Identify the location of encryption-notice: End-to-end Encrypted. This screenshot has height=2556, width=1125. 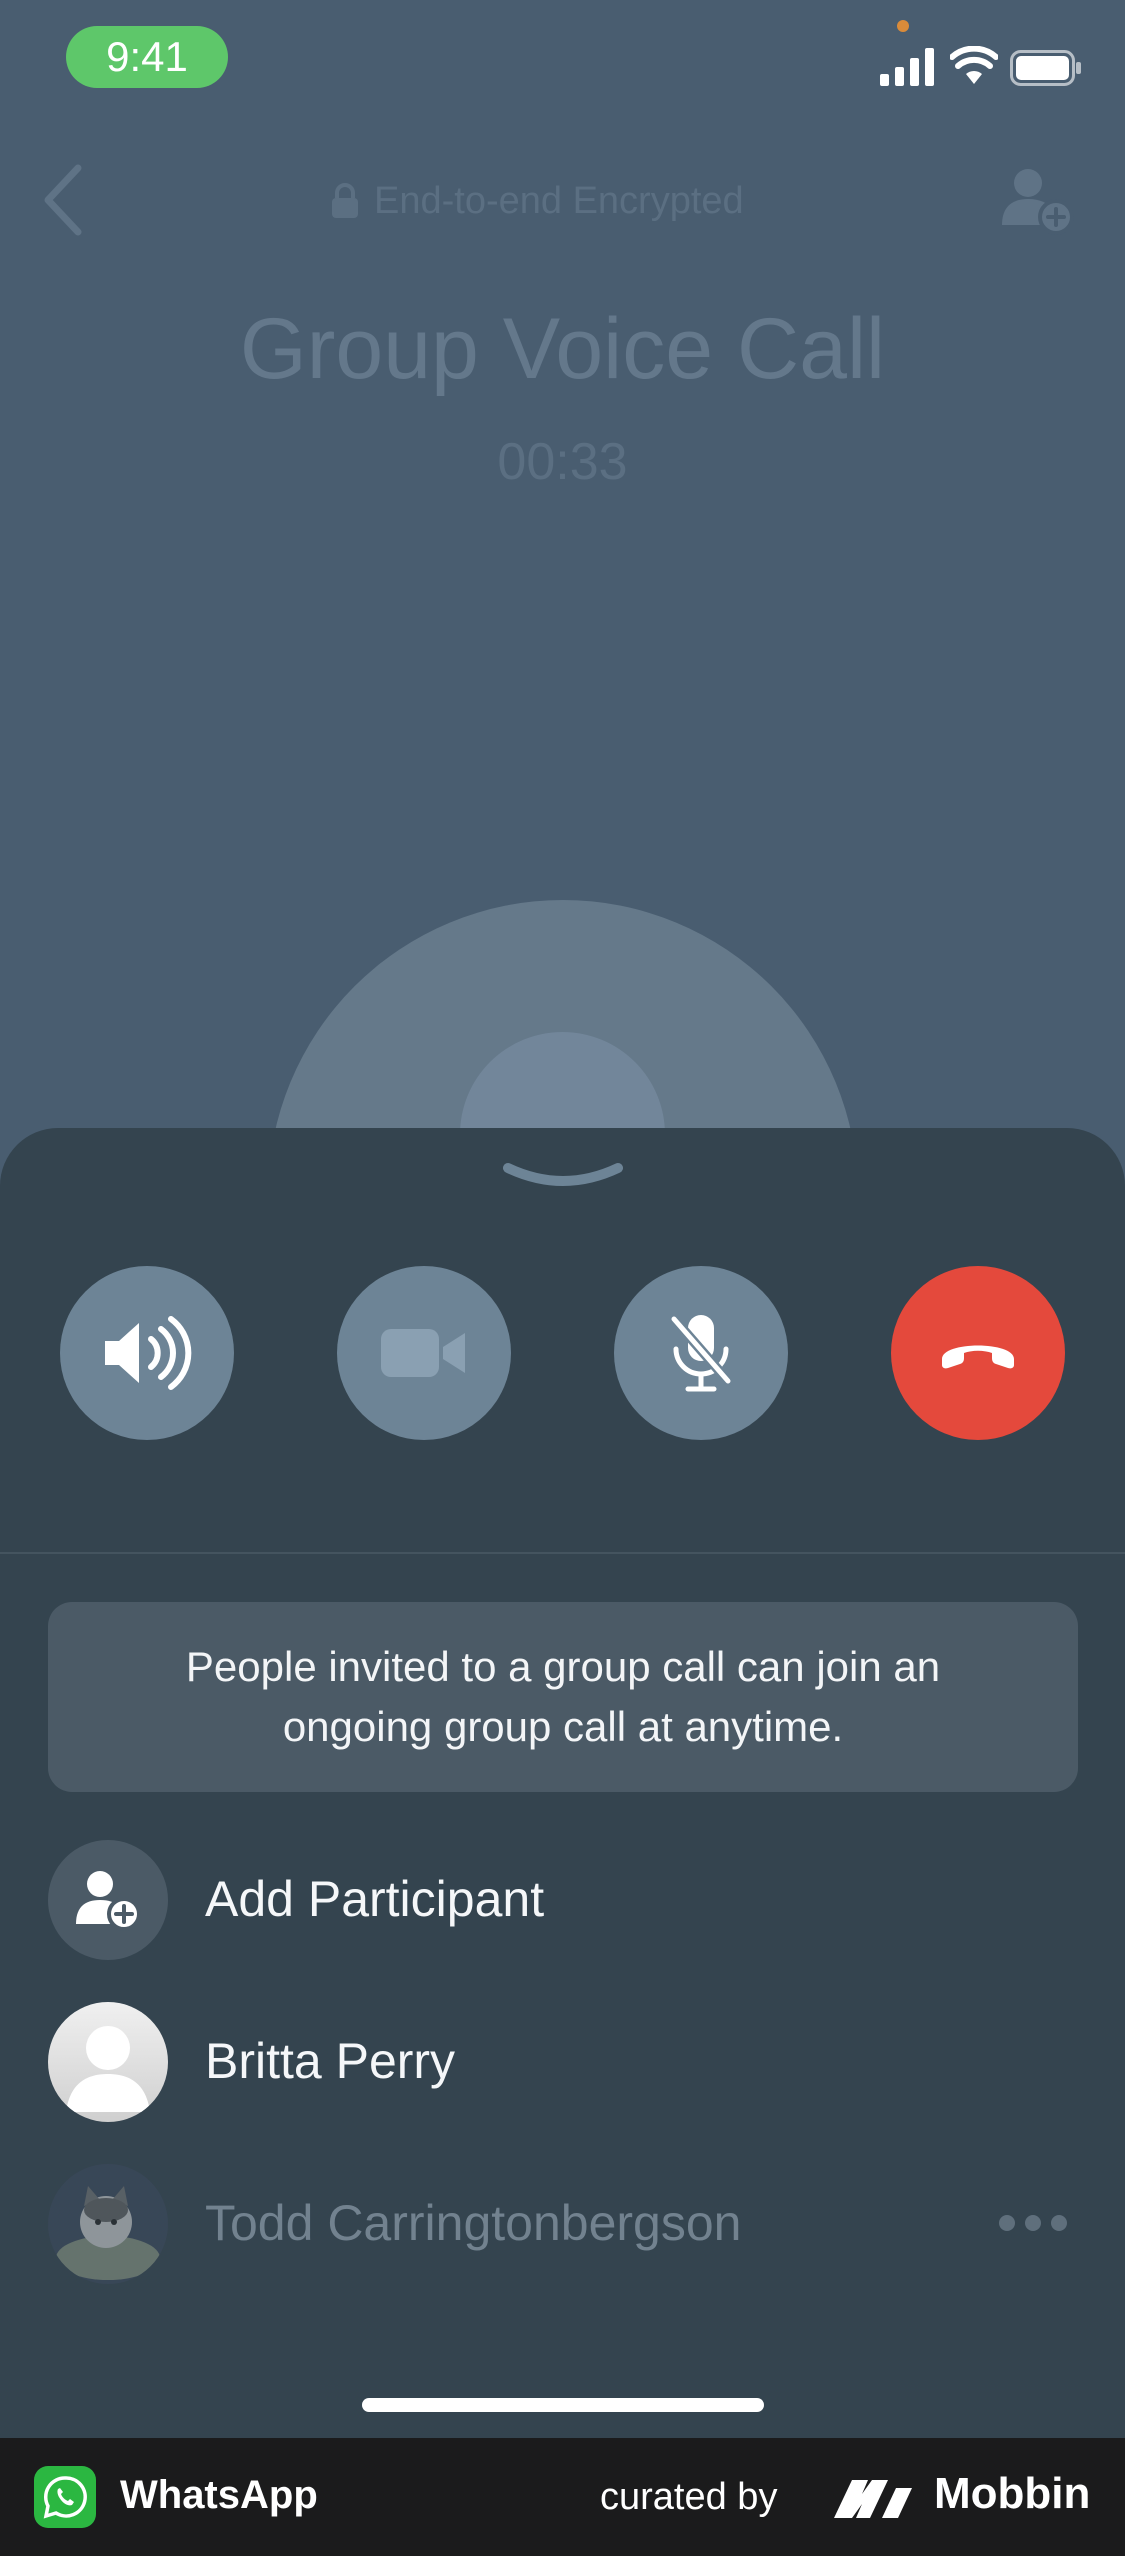
(537, 201).